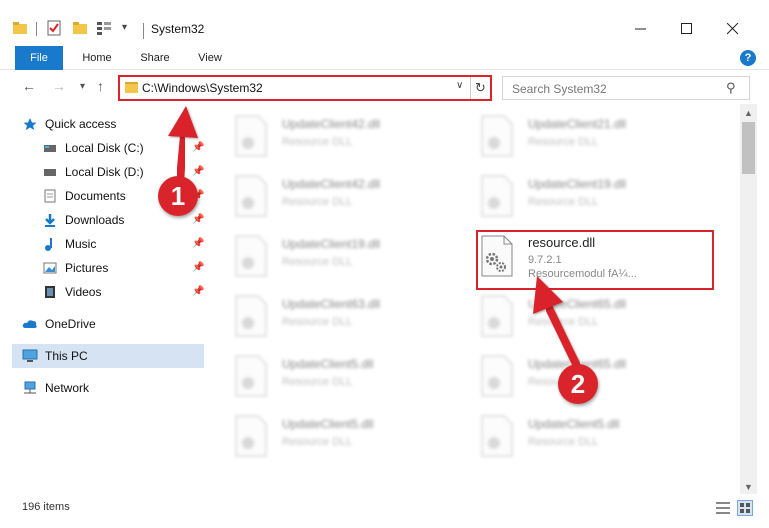 The width and height of the screenshot is (769, 528). What do you see at coordinates (559, 89) in the screenshot?
I see `search-placeholder: Search System32` at bounding box center [559, 89].